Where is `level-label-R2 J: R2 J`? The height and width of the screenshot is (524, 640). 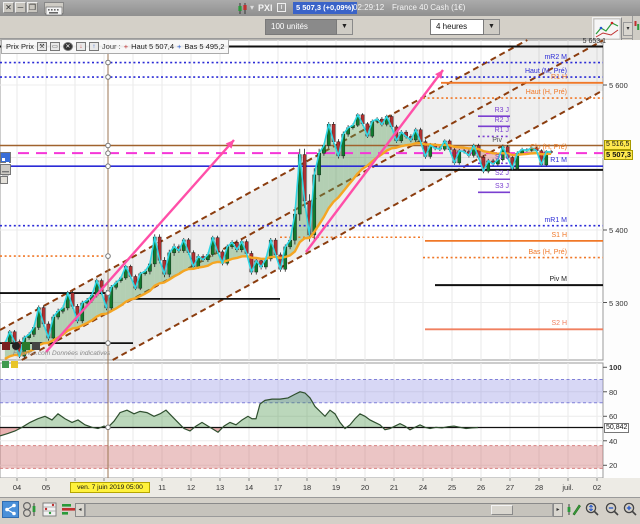
level-label-R2 J: R2 J is located at coordinates (502, 121).